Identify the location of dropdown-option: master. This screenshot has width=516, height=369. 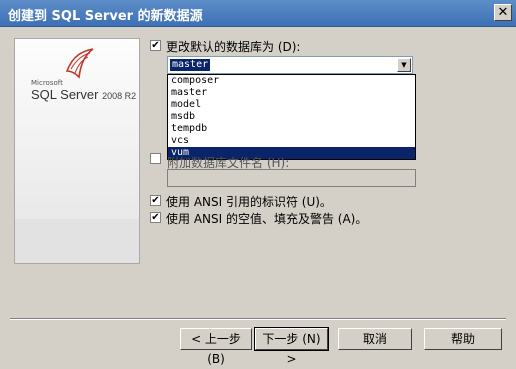
(291, 93).